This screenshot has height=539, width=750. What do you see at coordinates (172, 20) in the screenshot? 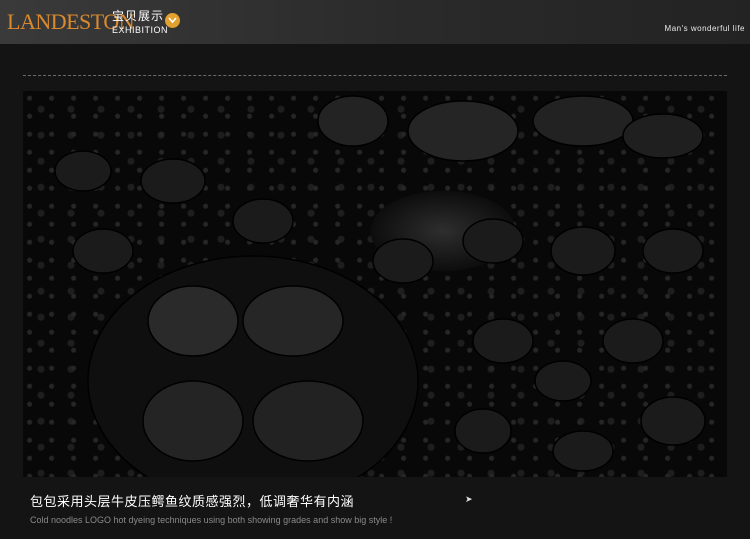
I see `chevron-down-circle-icon` at bounding box center [172, 20].